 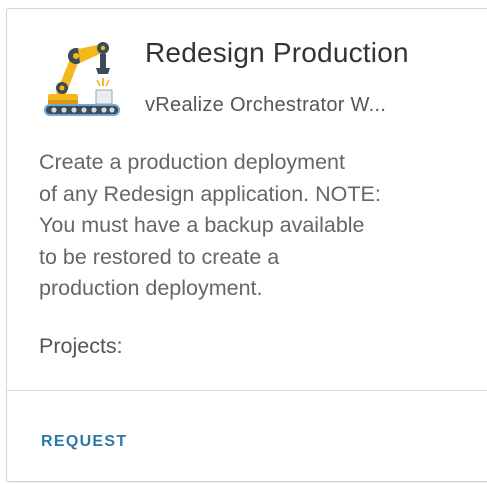 What do you see at coordinates (81, 346) in the screenshot?
I see `projects-label: Projects:` at bounding box center [81, 346].